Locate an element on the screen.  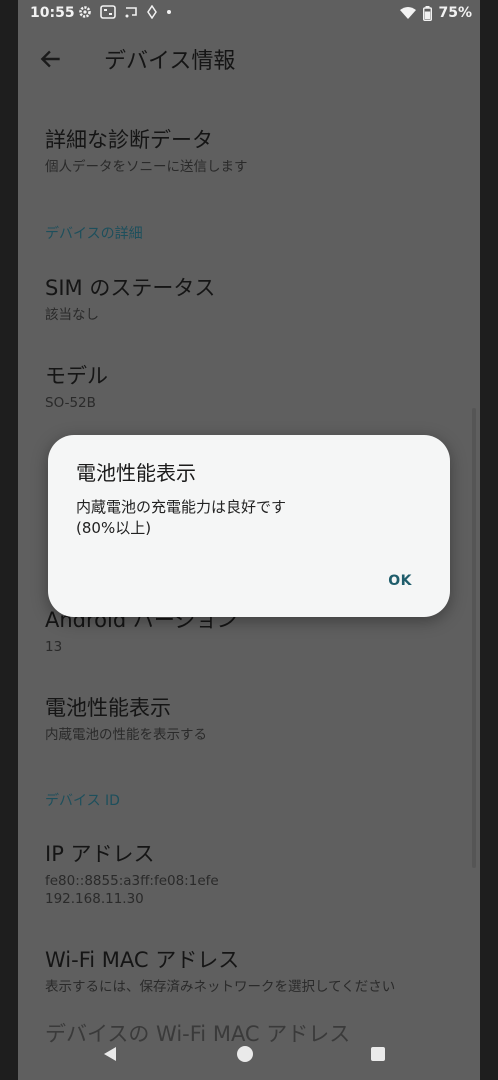
dialog-message-line-2: (80%以上) is located at coordinates (114, 528).